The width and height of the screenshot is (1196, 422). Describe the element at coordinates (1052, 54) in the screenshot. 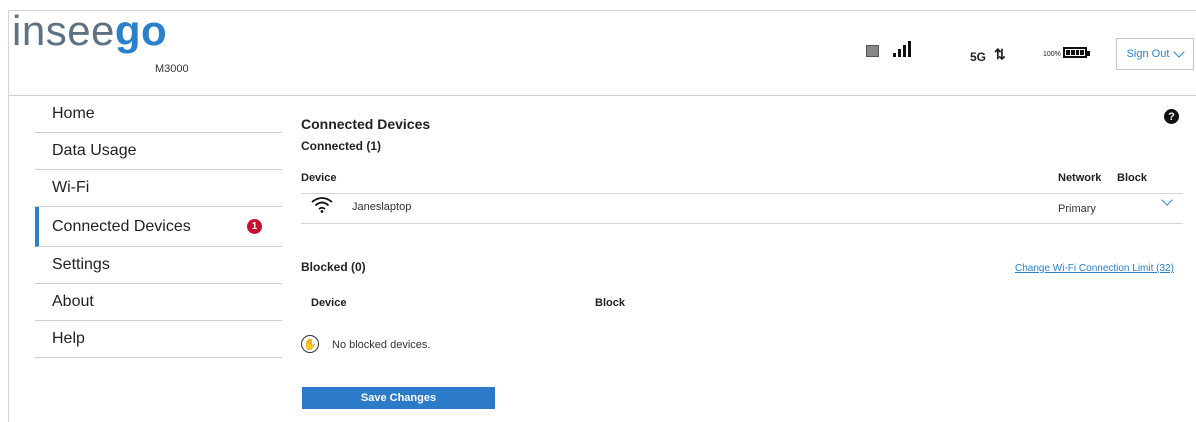

I see `battery-percent: 100%` at that location.